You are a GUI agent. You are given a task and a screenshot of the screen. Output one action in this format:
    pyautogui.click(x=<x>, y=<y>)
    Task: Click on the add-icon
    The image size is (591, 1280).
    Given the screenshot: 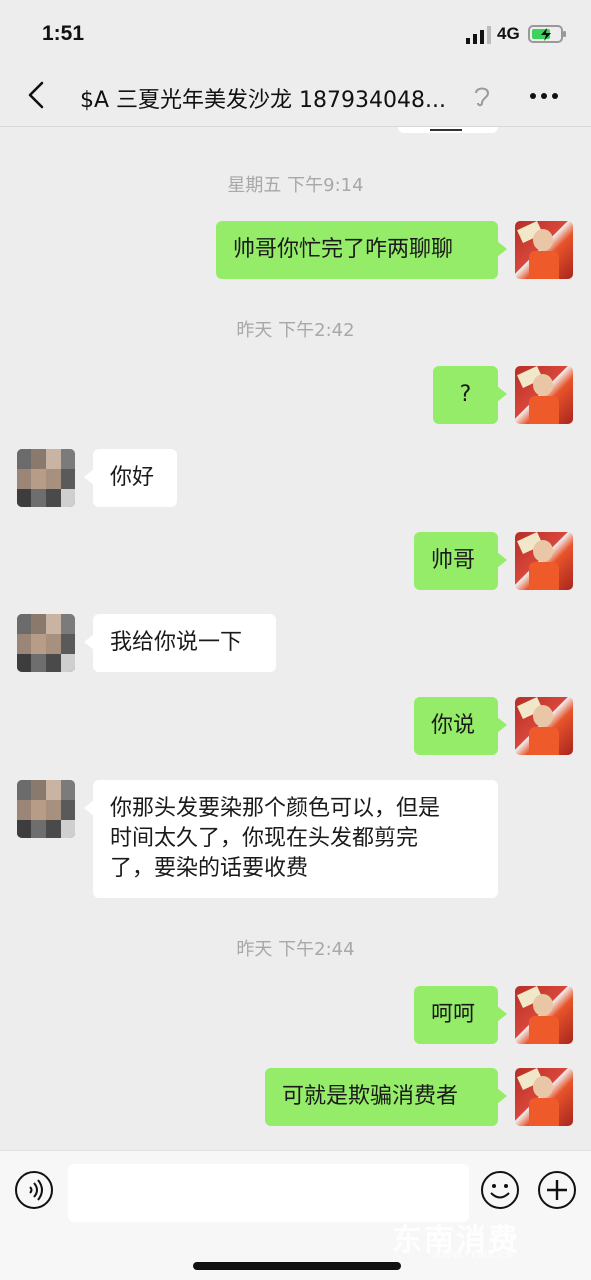 What is the action you would take?
    pyautogui.click(x=557, y=1190)
    